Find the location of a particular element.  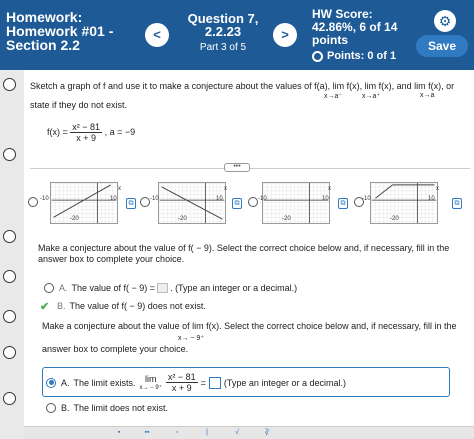

graph-4-tick-neg10: -10 is located at coordinates (366, 199).